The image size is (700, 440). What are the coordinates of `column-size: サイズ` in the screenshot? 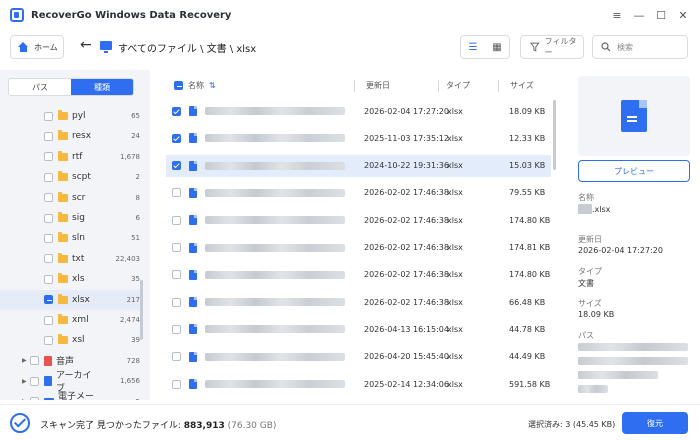 It's located at (522, 85).